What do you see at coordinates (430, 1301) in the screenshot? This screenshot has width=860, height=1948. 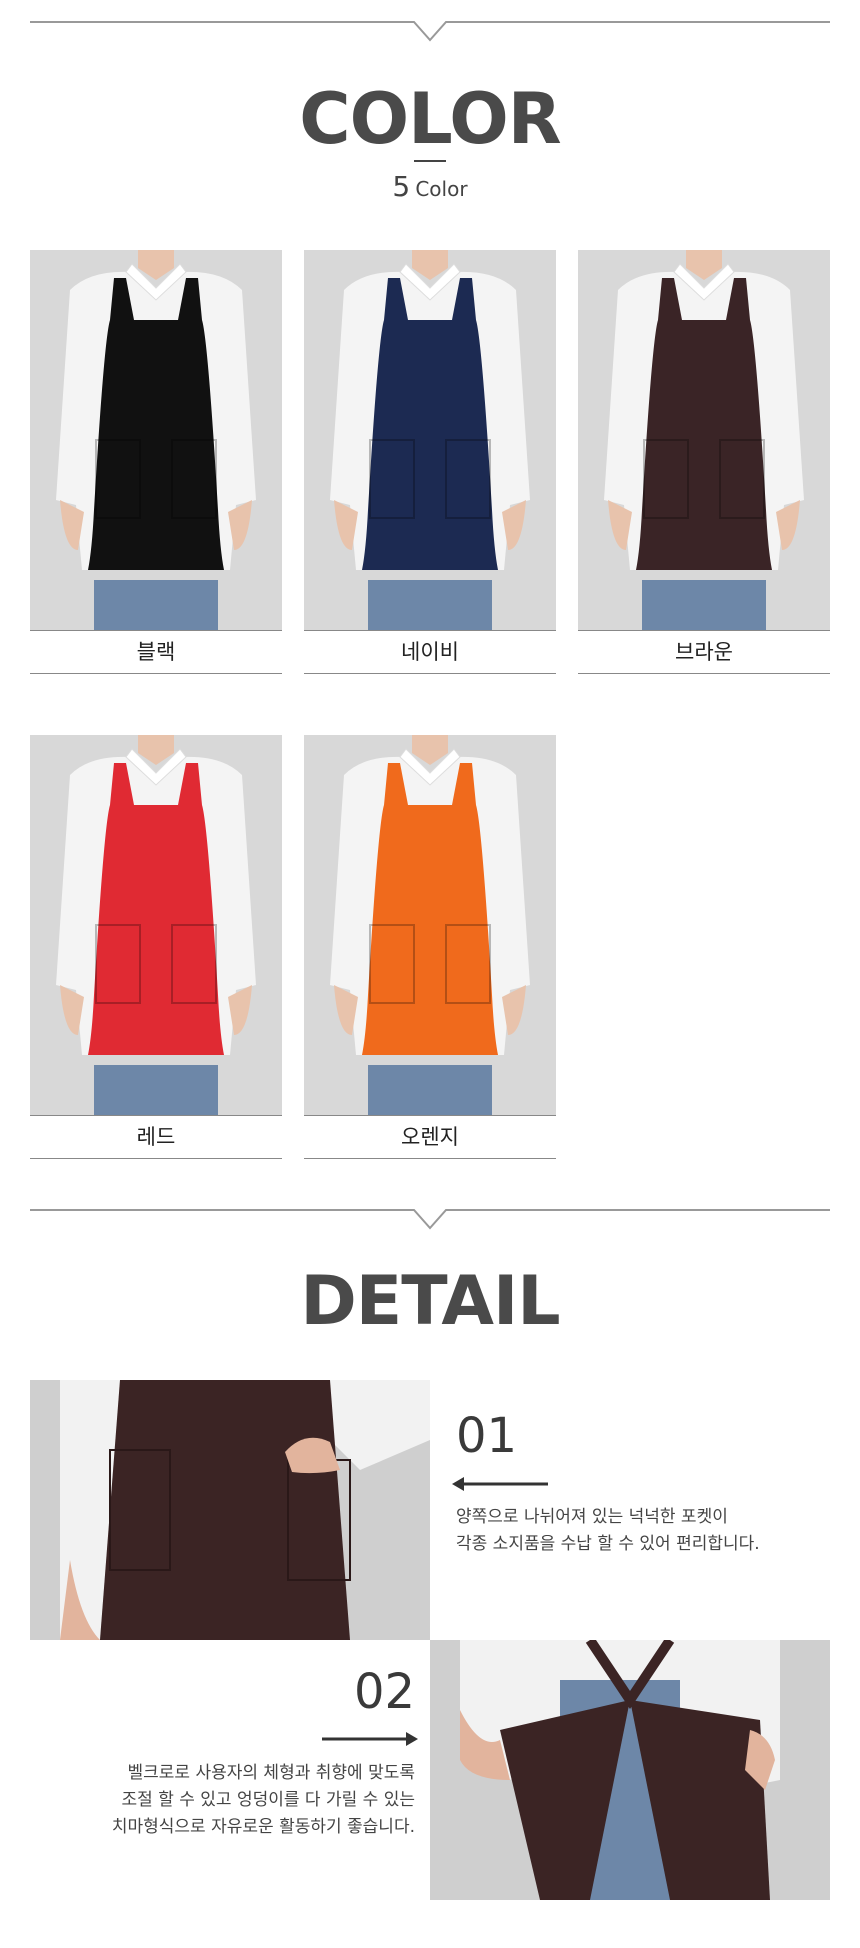 I see `detail-title: DETAIL` at bounding box center [430, 1301].